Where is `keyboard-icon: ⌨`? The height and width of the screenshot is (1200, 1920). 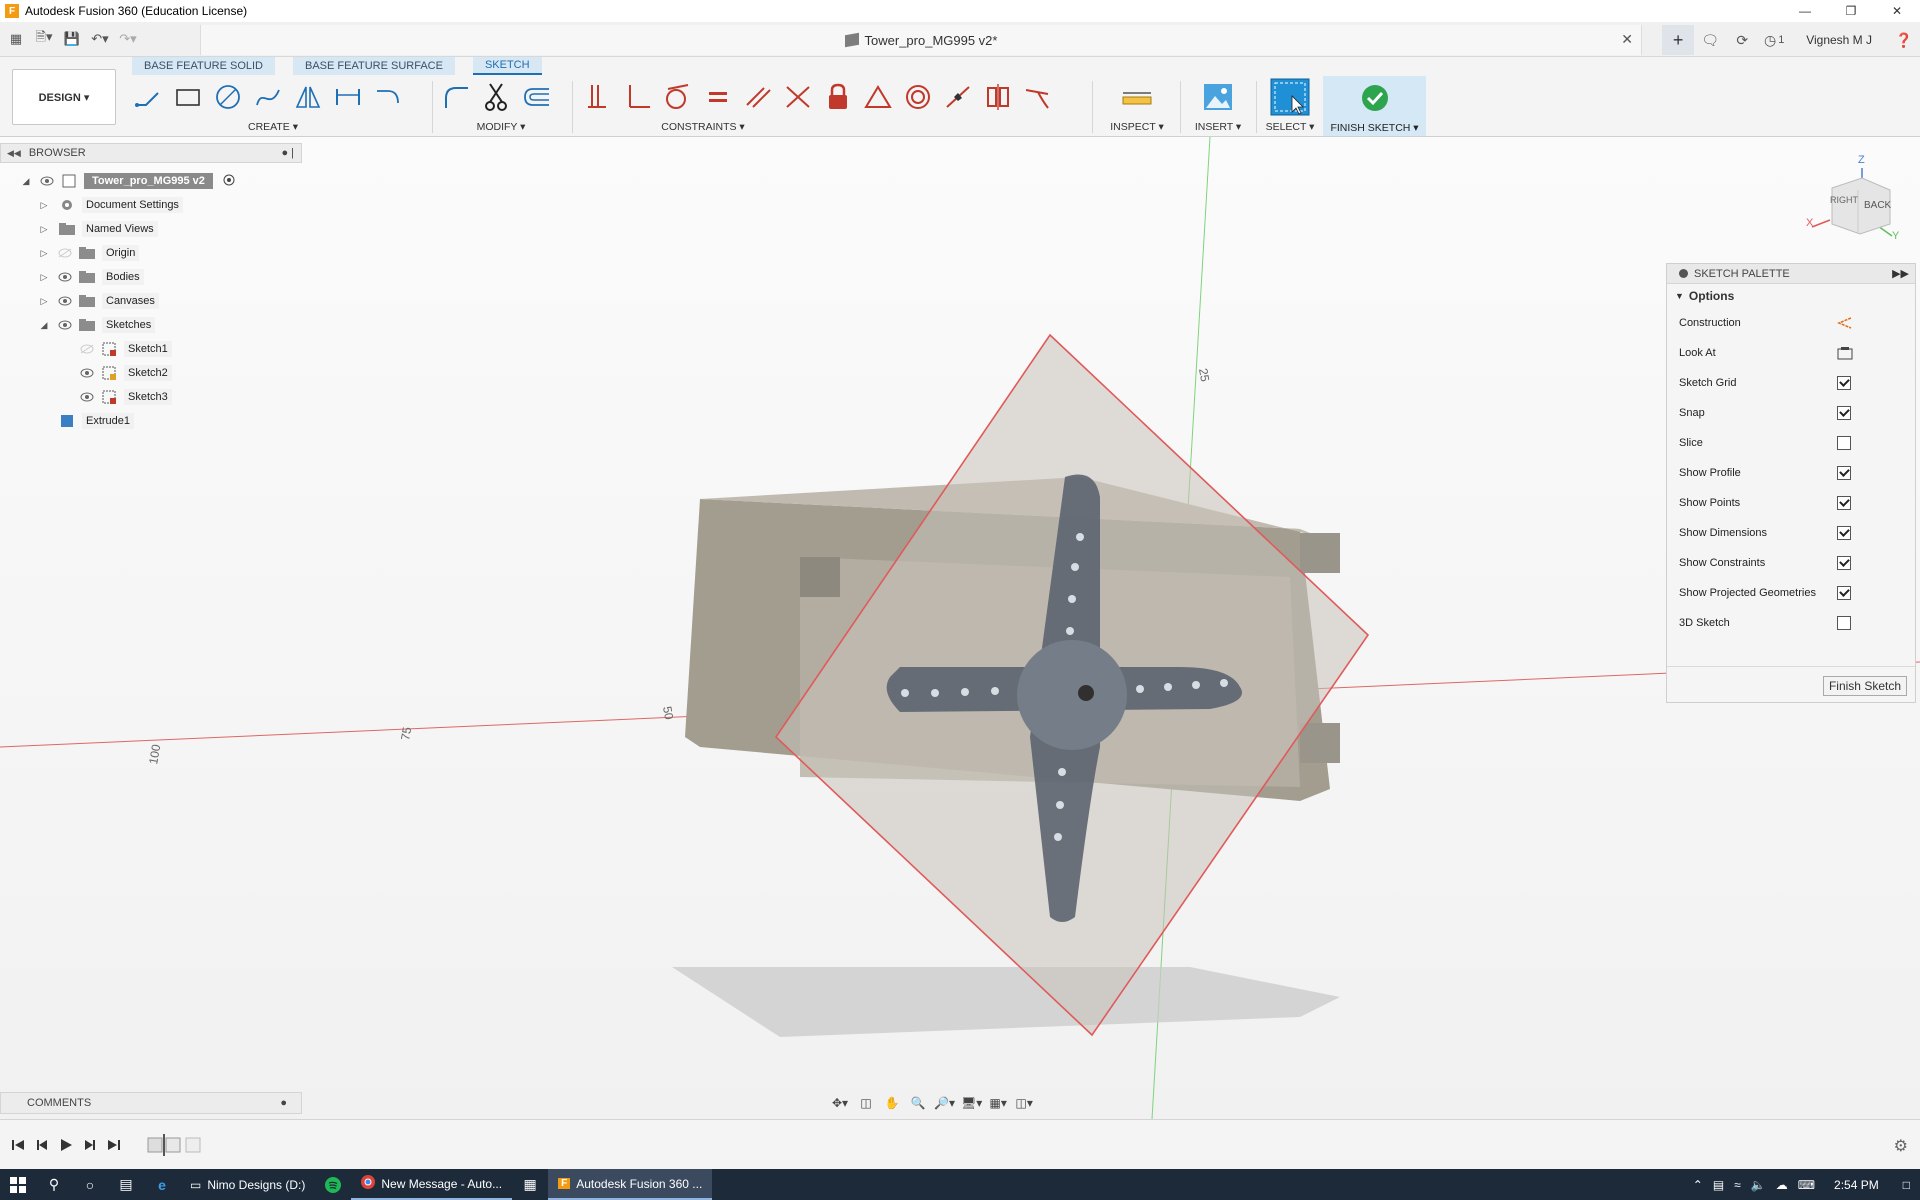 keyboard-icon: ⌨ is located at coordinates (1806, 1185).